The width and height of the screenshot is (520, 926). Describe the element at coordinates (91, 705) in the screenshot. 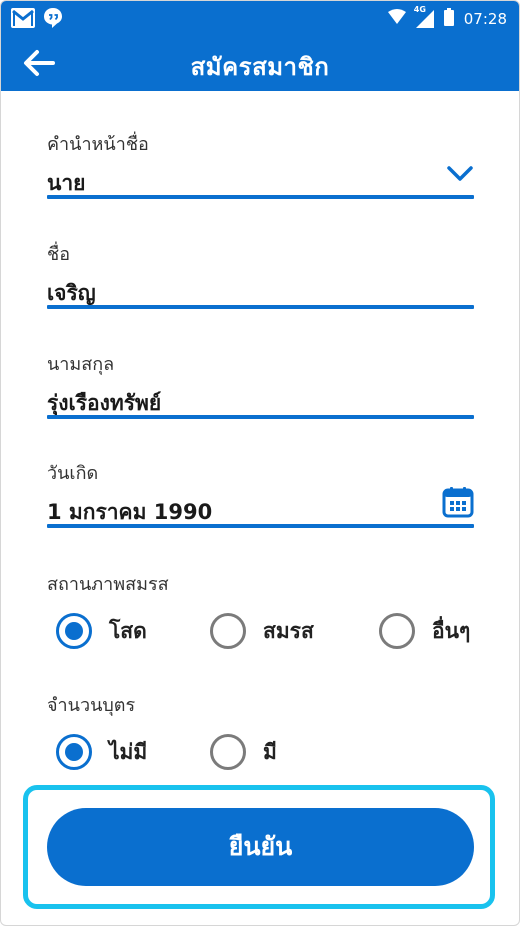

I see `children-label: จำนวนบุตร` at that location.